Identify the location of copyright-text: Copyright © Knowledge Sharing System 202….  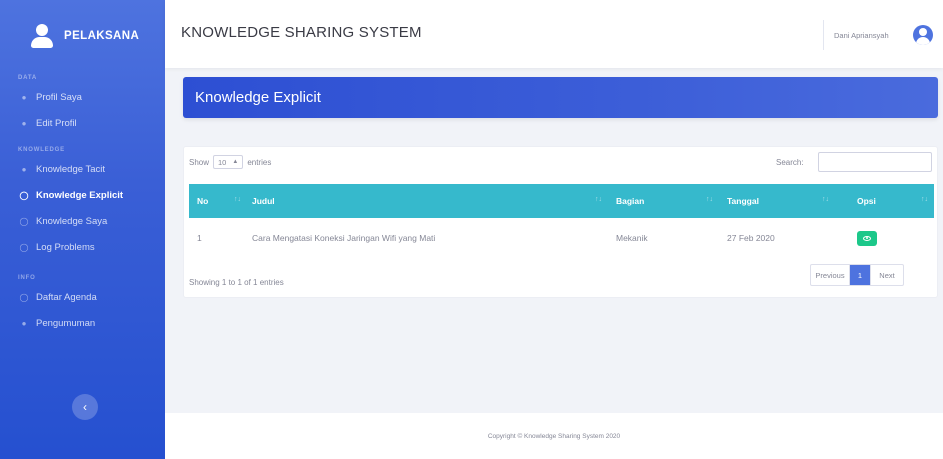
(554, 436).